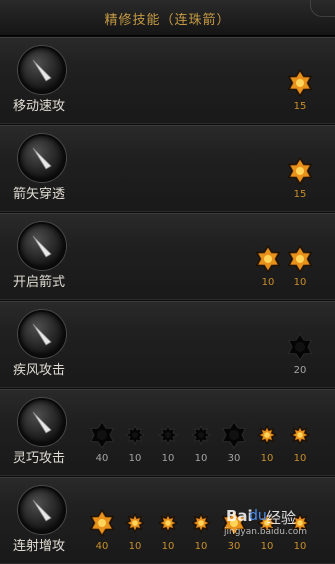 This screenshot has width=335, height=564. I want to click on skill-name: 连射增攻, so click(39, 546).